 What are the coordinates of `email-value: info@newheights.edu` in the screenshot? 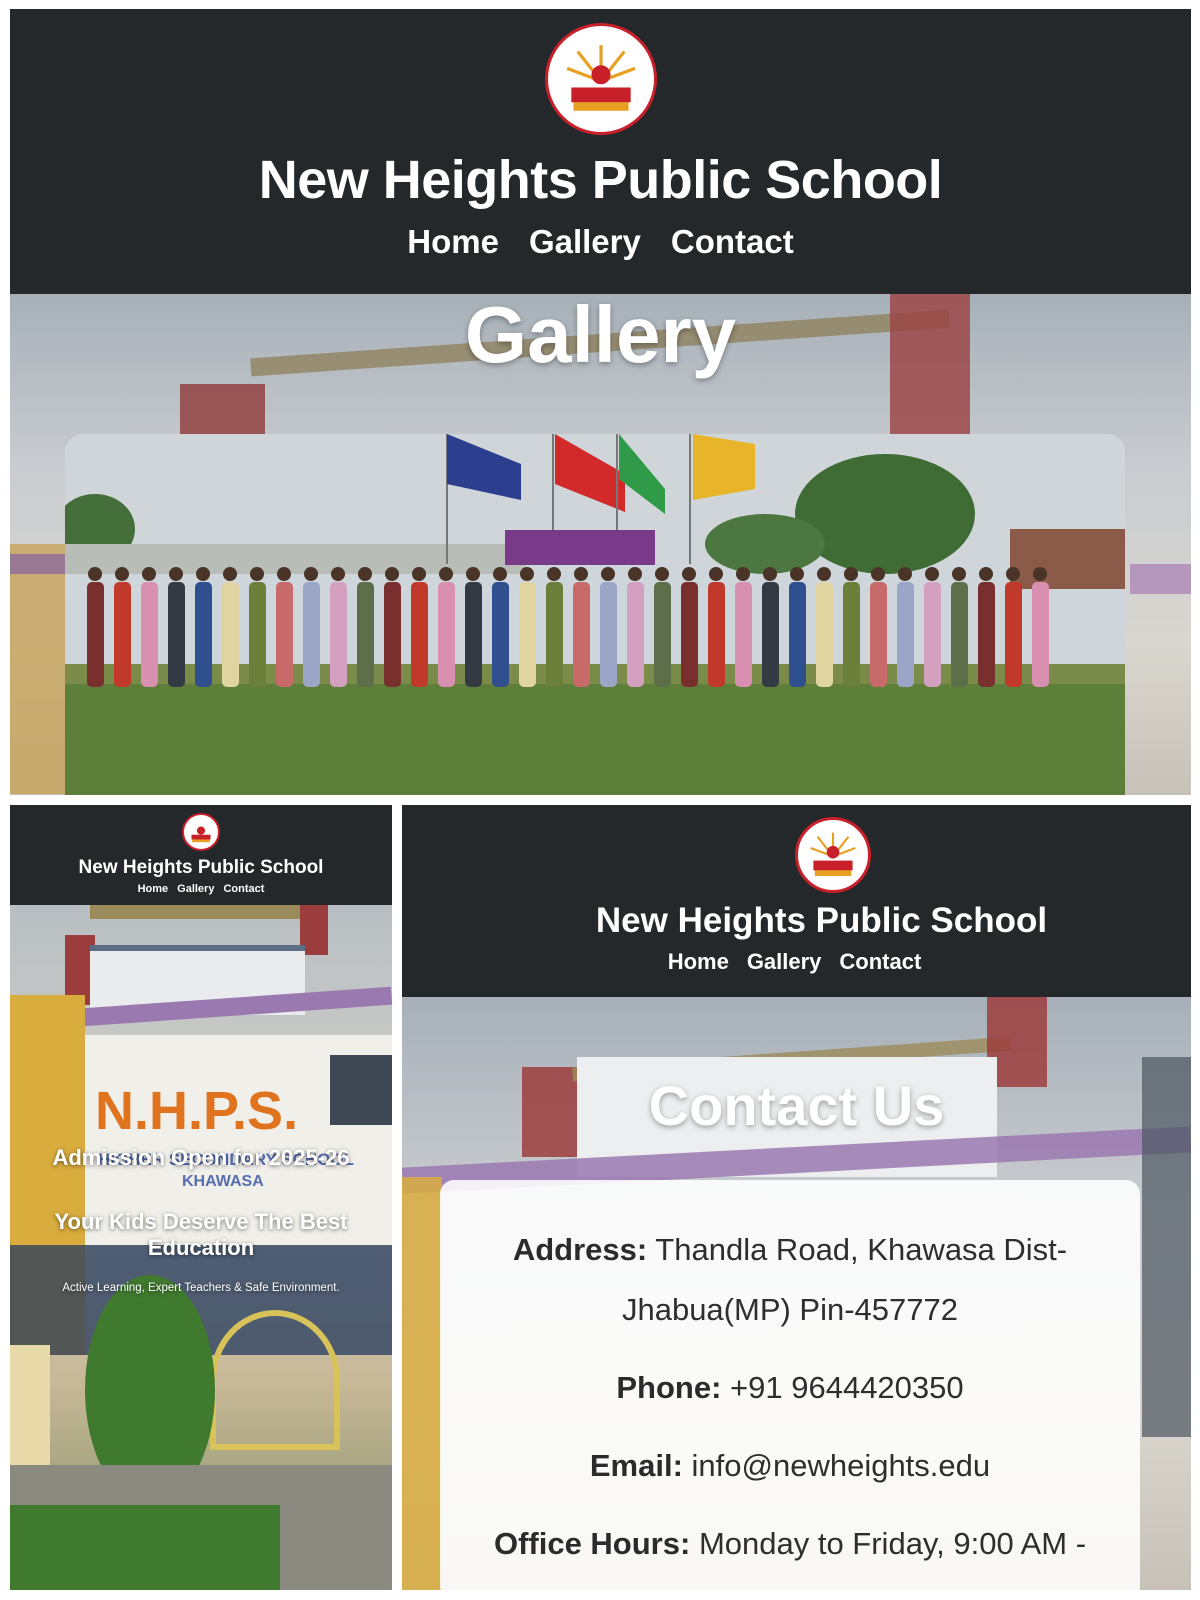 It's located at (841, 1465).